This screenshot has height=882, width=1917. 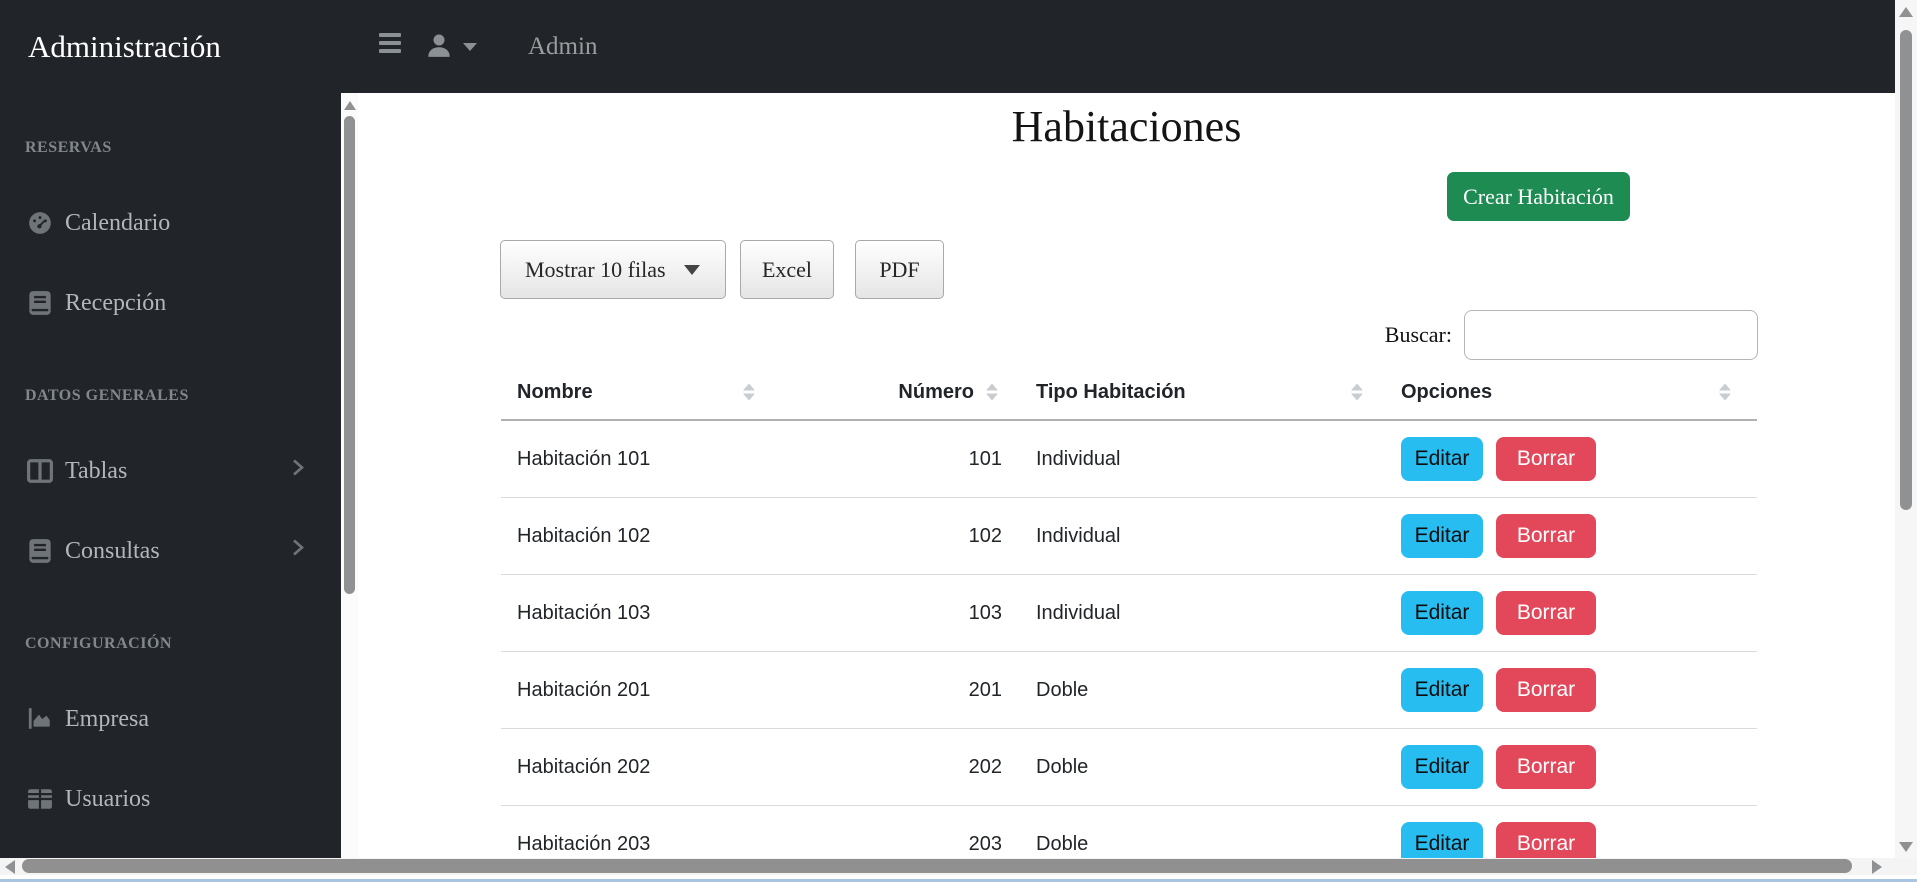 What do you see at coordinates (1126, 126) in the screenshot?
I see `page-title: Habitaciones` at bounding box center [1126, 126].